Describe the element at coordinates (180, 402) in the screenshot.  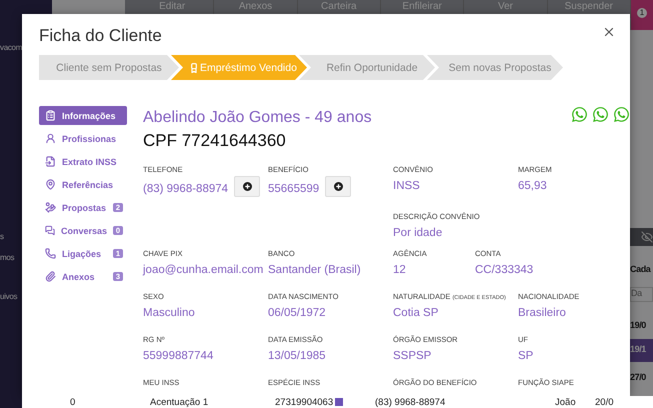
I see `table-cell-text: Acentuação 1` at that location.